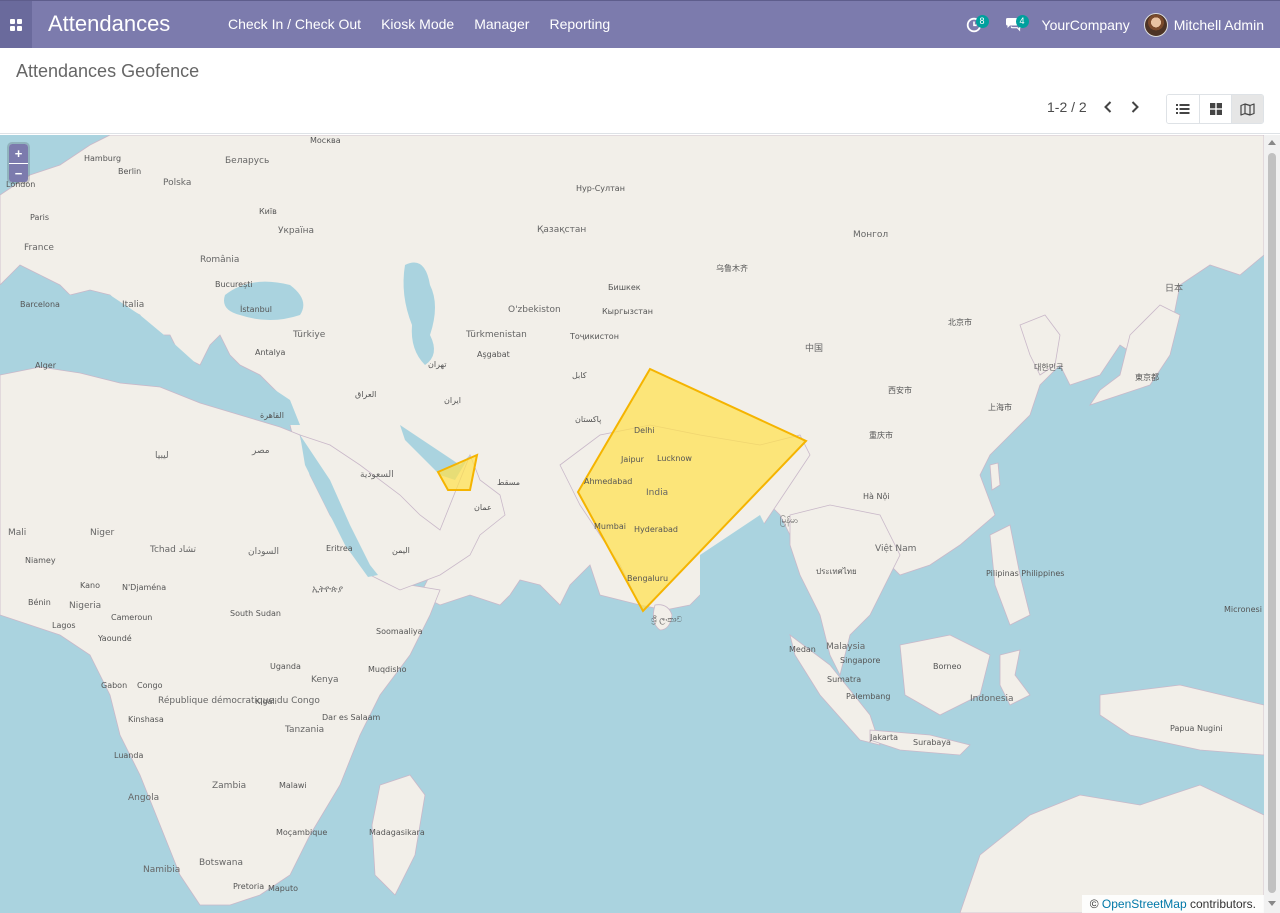 The height and width of the screenshot is (913, 1280). What do you see at coordinates (128, 755) in the screenshot?
I see `label-luanda: Luanda` at bounding box center [128, 755].